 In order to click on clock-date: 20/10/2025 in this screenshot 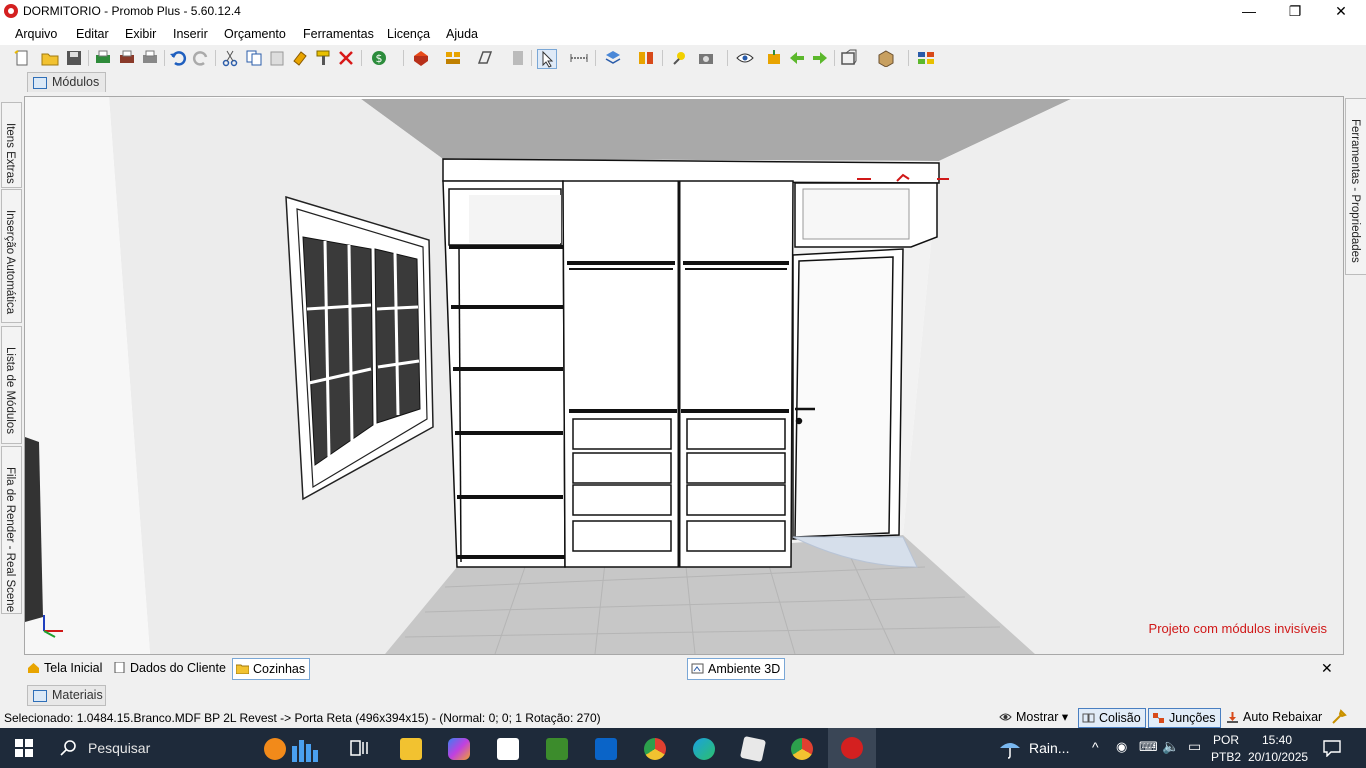, I will do `click(1278, 757)`.